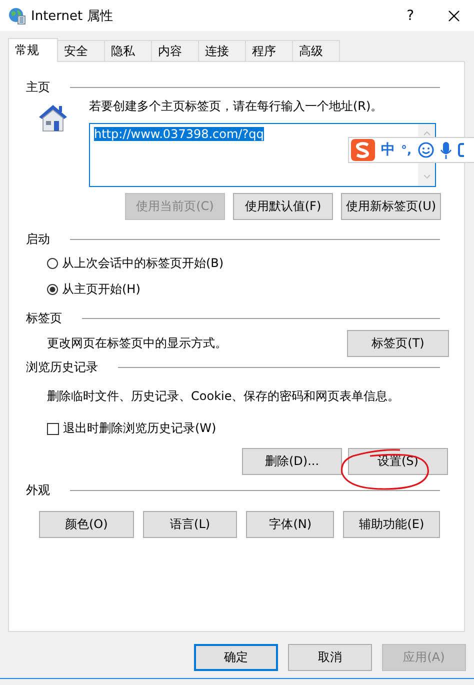 The height and width of the screenshot is (685, 474). Describe the element at coordinates (139, 428) in the screenshot. I see `checkbox-label: 退出时删除浏览历史记录(W)` at that location.